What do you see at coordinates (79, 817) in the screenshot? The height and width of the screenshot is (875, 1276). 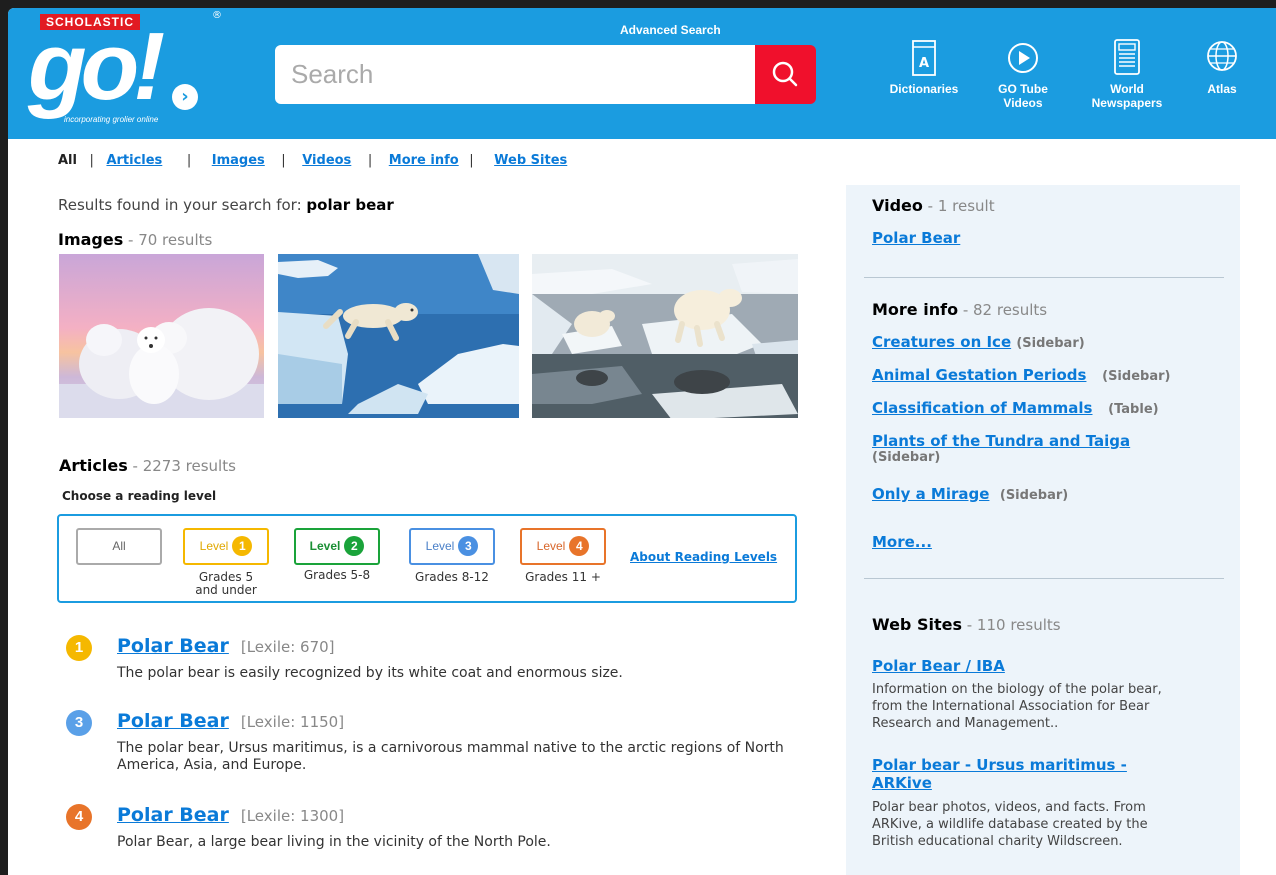 I see `level-4-badge-icon: 4` at bounding box center [79, 817].